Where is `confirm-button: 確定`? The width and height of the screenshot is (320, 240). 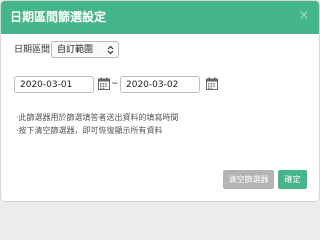 confirm-button: 確定 is located at coordinates (292, 179).